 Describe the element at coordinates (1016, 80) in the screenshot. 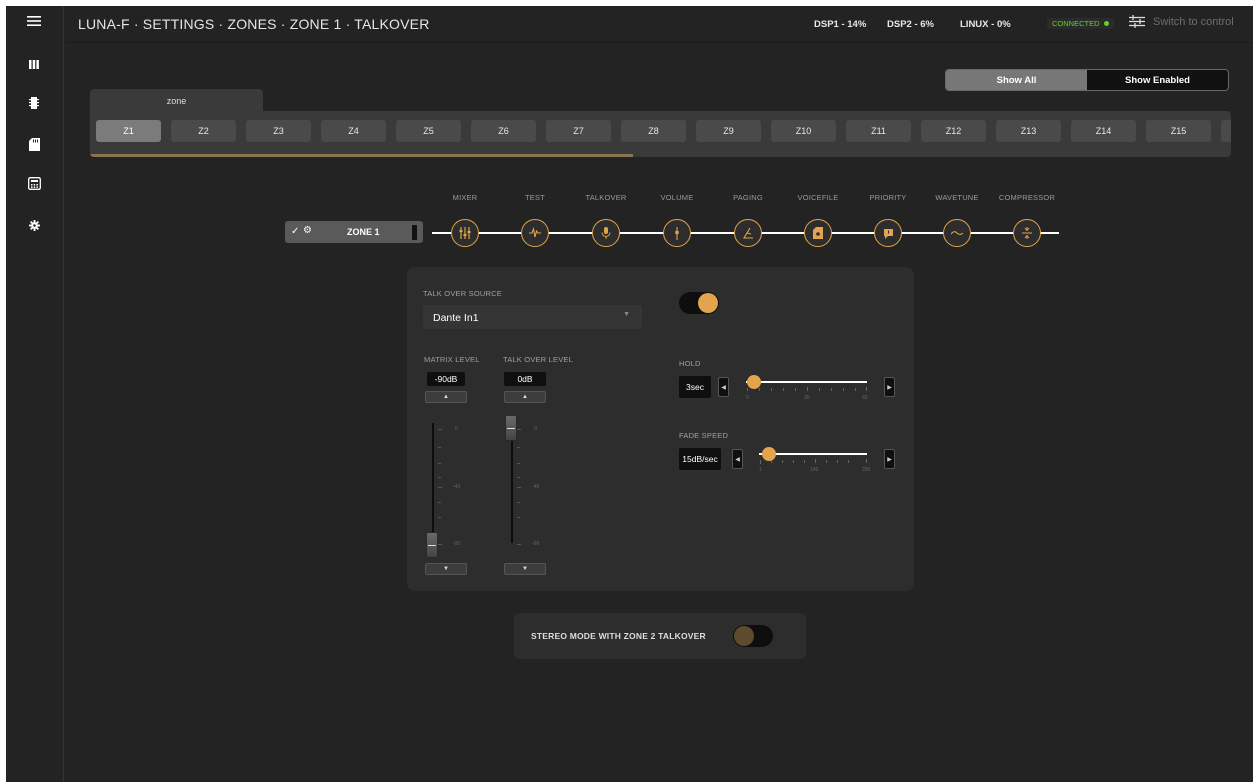

I see `show-all-button: Show All` at that location.